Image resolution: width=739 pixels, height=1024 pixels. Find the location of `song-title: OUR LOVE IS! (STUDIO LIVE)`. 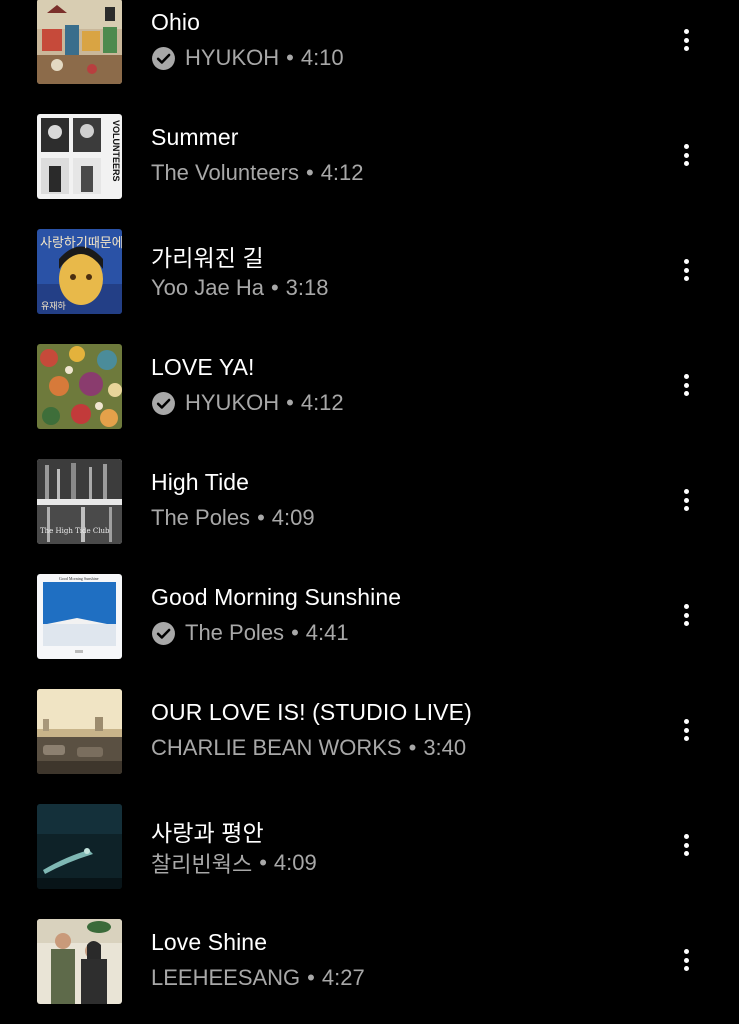

song-title: OUR LOVE IS! (STUDIO LIVE) is located at coordinates (311, 712).